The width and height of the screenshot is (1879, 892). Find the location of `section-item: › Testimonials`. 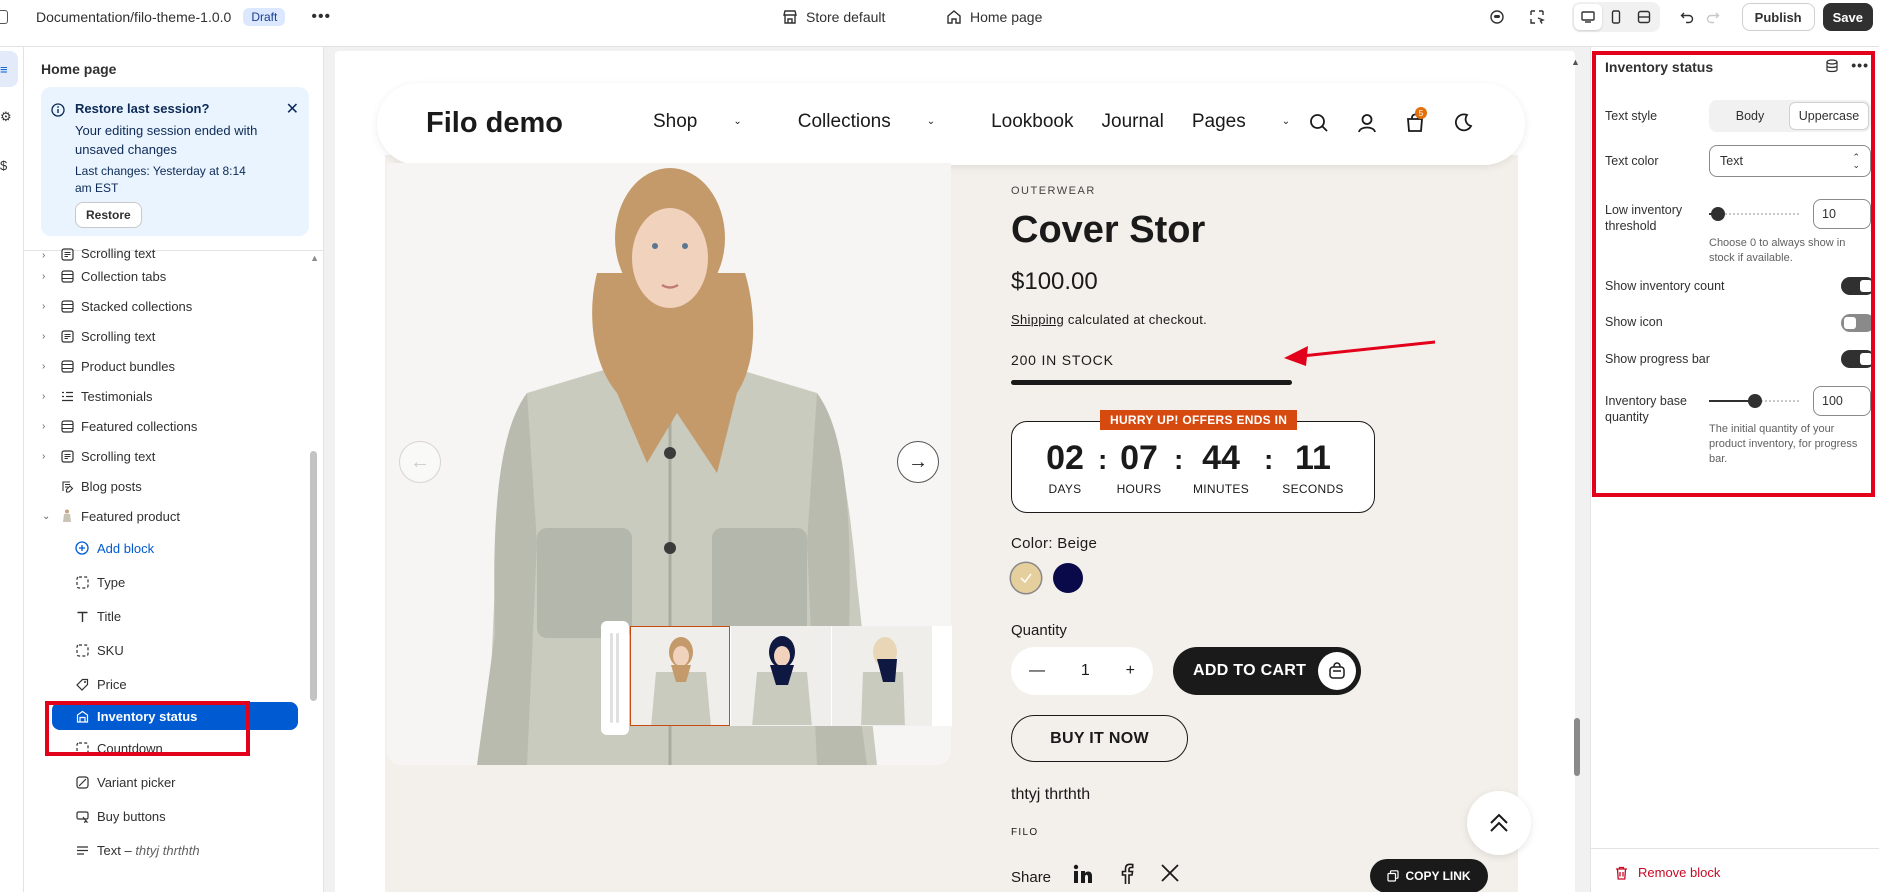

section-item: › Testimonials is located at coordinates (169, 396).